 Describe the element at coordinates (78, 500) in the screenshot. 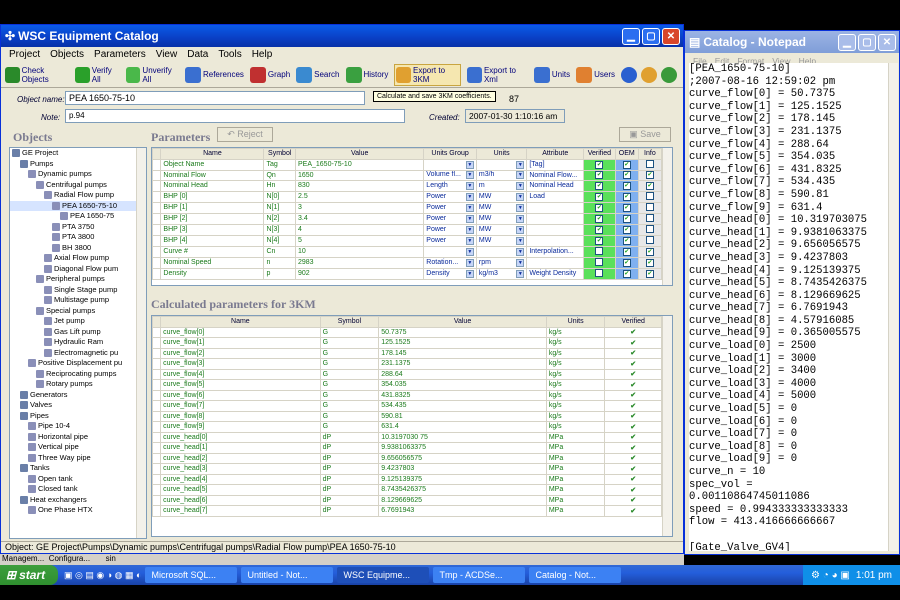

I see `tree-node: Heat exchangers` at that location.